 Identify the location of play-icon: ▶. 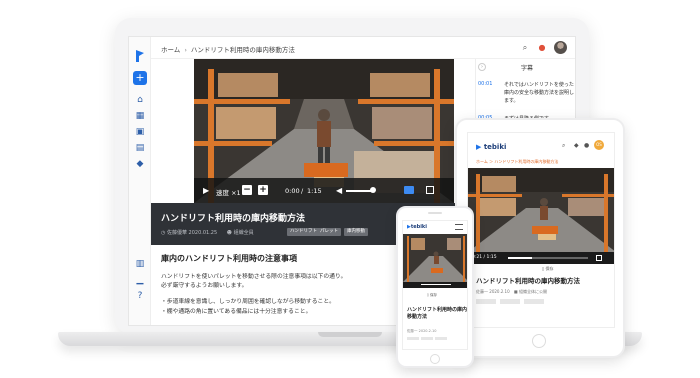
(206, 190).